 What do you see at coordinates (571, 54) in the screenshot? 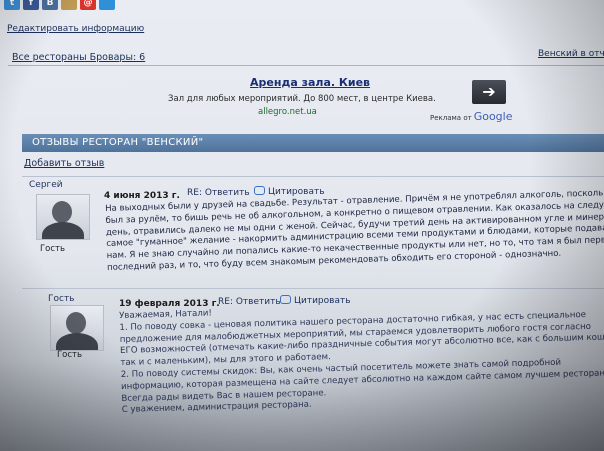
I see `vensky-report-link: Венский в отчёт` at bounding box center [571, 54].